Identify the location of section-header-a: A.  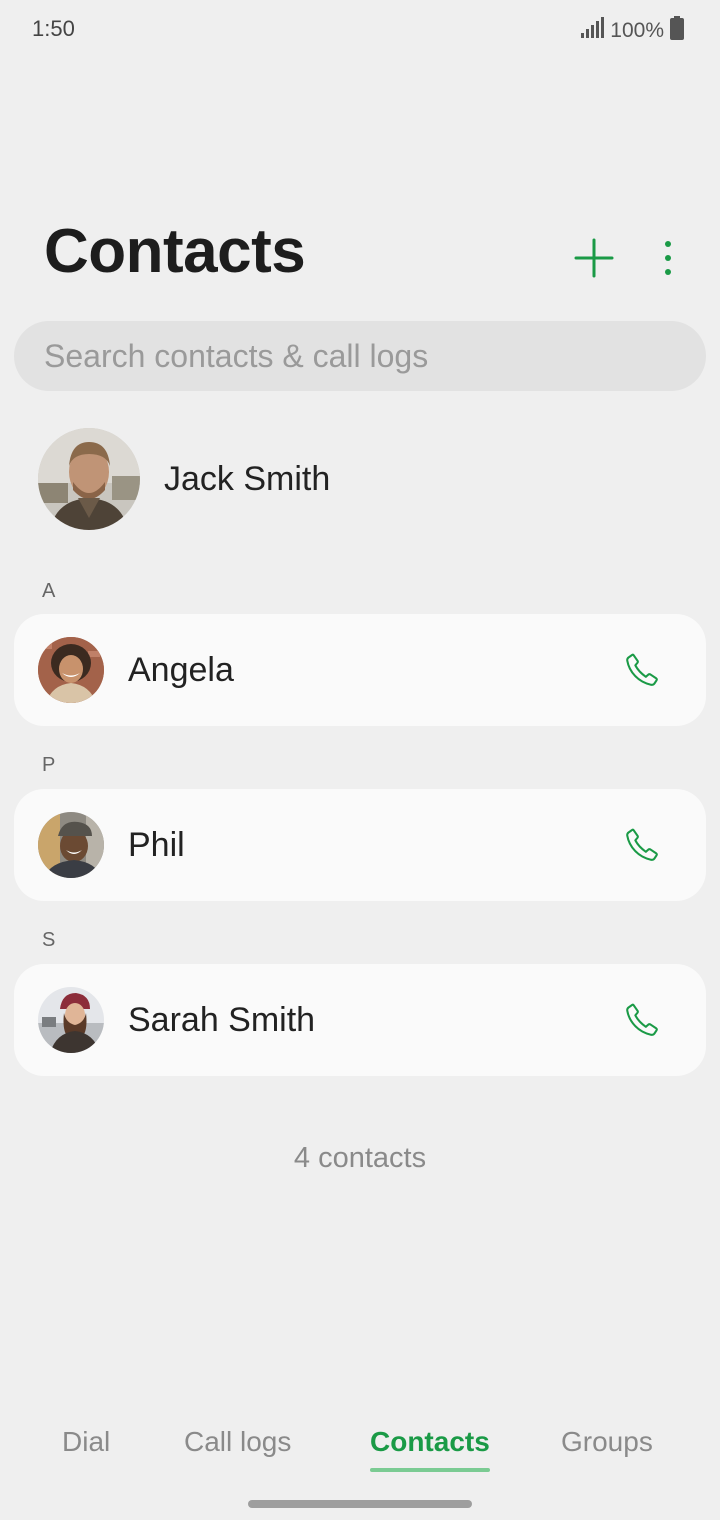
(49, 591).